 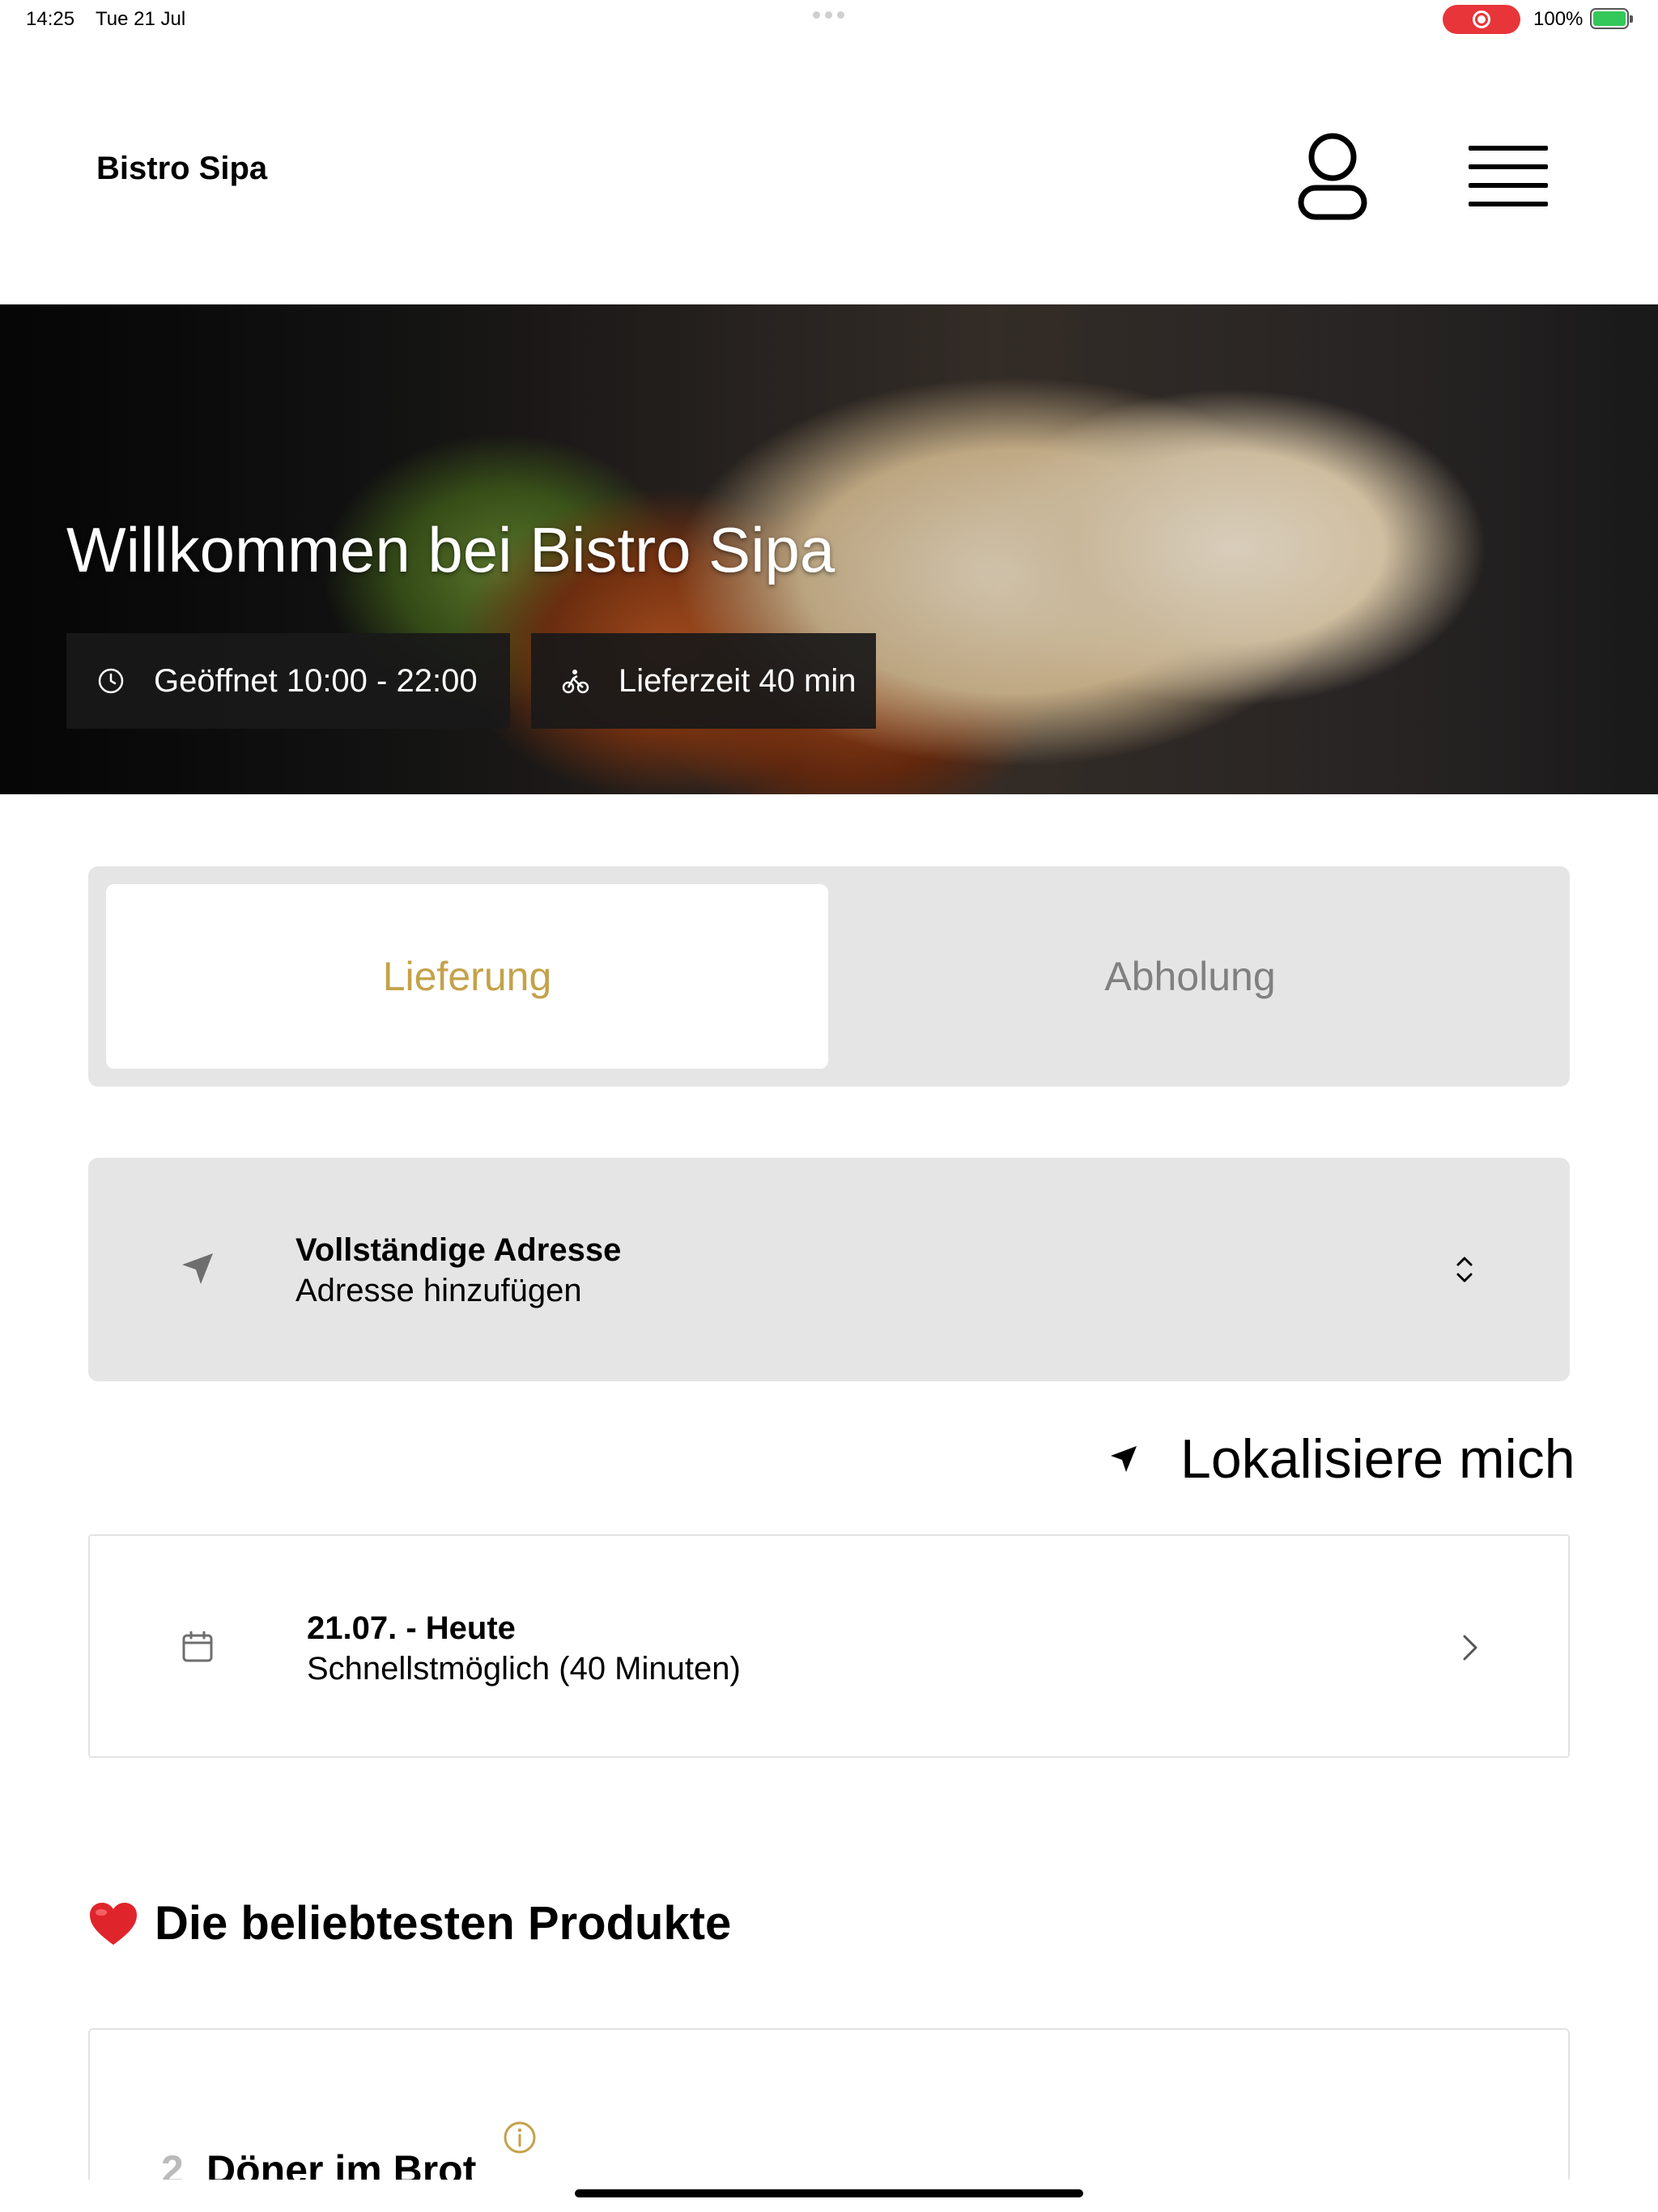 What do you see at coordinates (50, 19) in the screenshot?
I see `status-time: 14:25` at bounding box center [50, 19].